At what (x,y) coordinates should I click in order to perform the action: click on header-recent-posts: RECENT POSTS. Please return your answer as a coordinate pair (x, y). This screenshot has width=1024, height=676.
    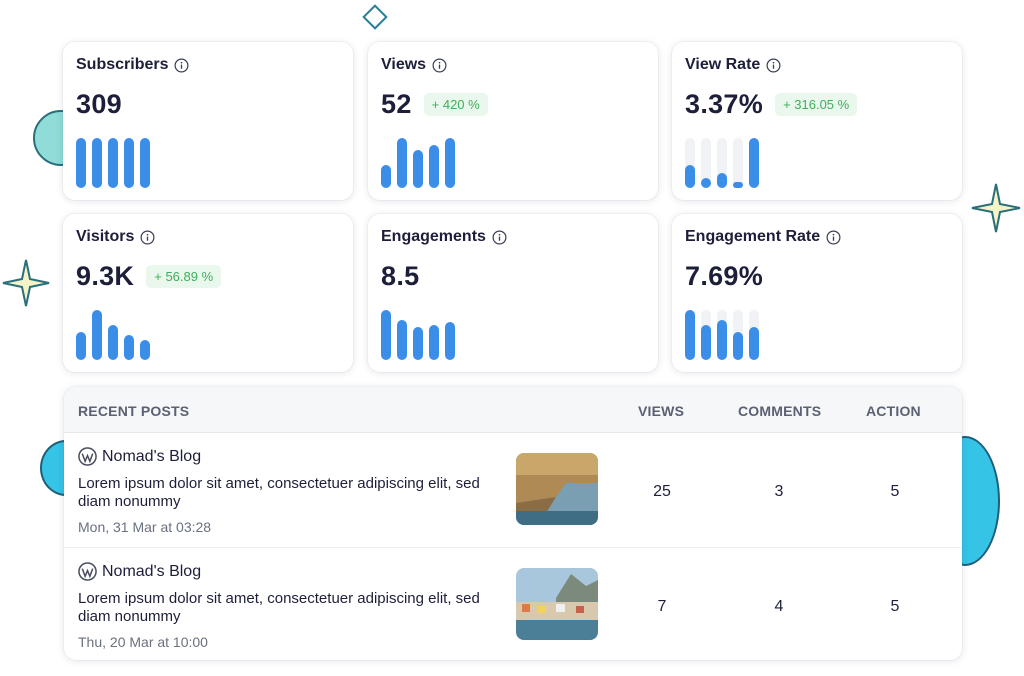
    Looking at the image, I should click on (134, 411).